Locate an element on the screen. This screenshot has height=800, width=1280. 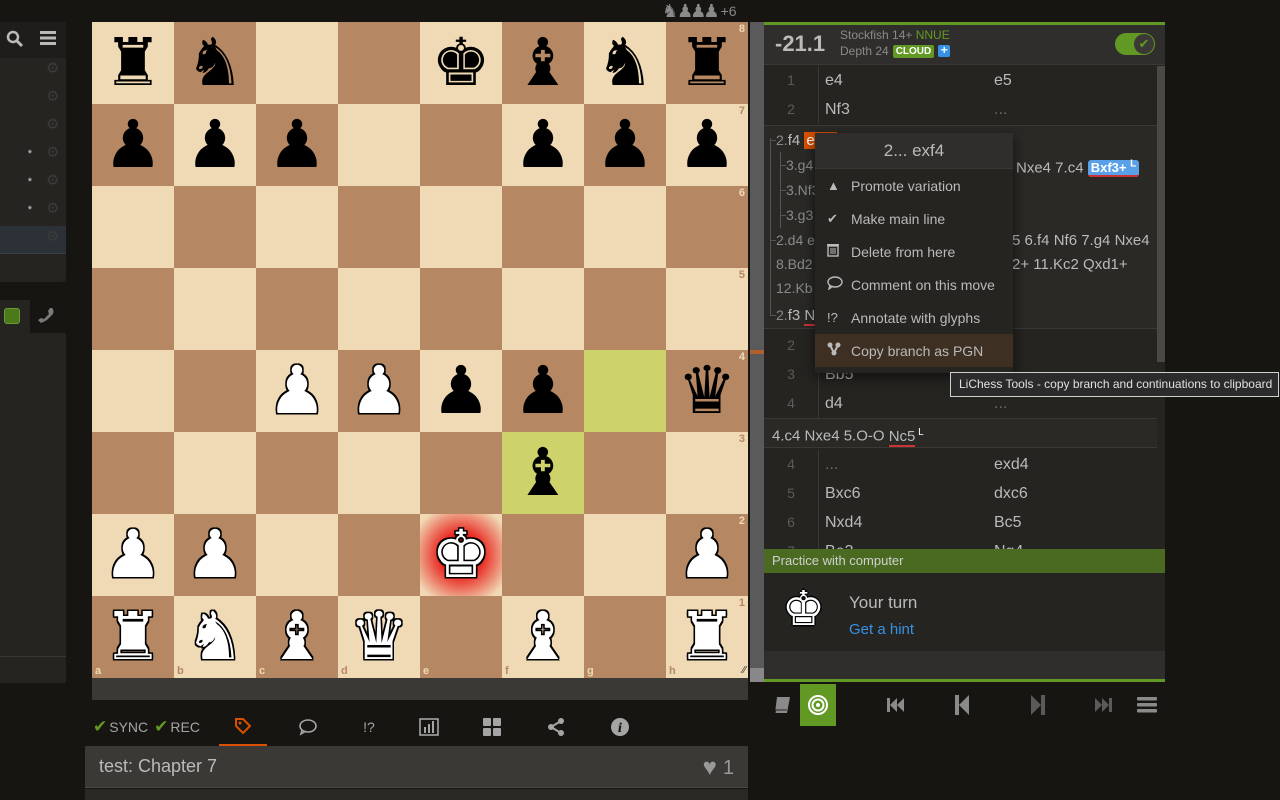
square-d6 is located at coordinates (379, 227).